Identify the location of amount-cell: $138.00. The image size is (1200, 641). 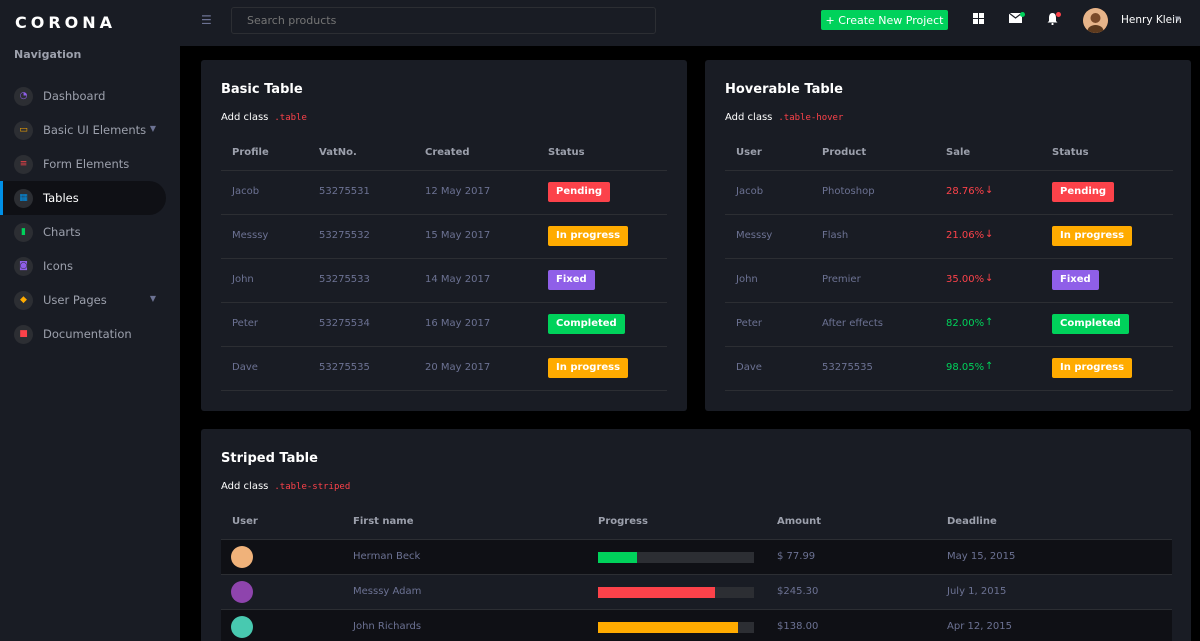
(798, 626).